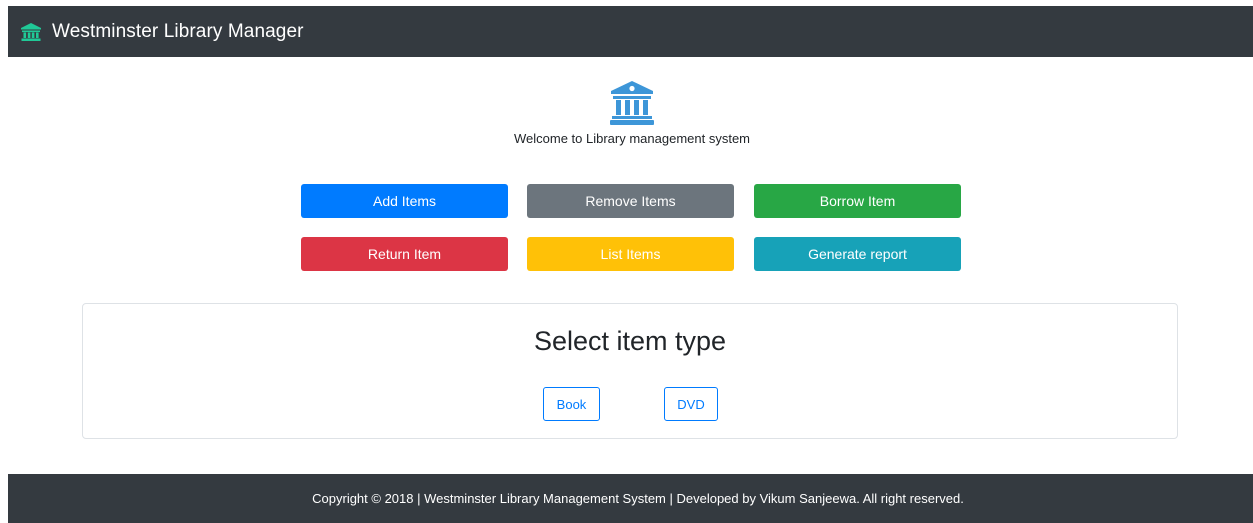  I want to click on list-items-button: List Items, so click(630, 254).